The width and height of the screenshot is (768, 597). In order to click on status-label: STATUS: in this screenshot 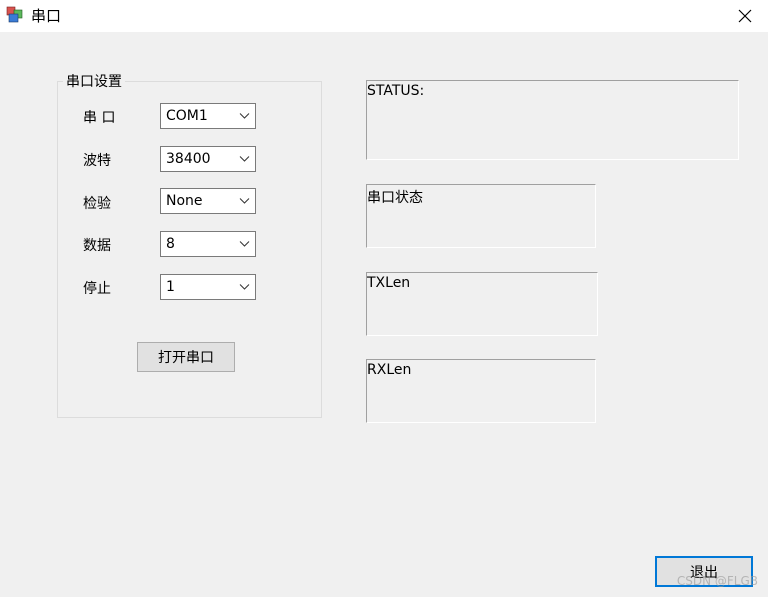, I will do `click(396, 91)`.